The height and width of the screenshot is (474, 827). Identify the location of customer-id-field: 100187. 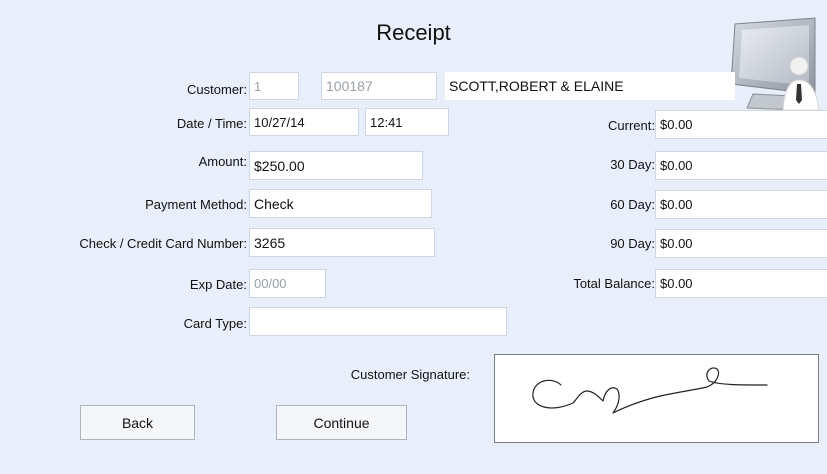
(379, 86).